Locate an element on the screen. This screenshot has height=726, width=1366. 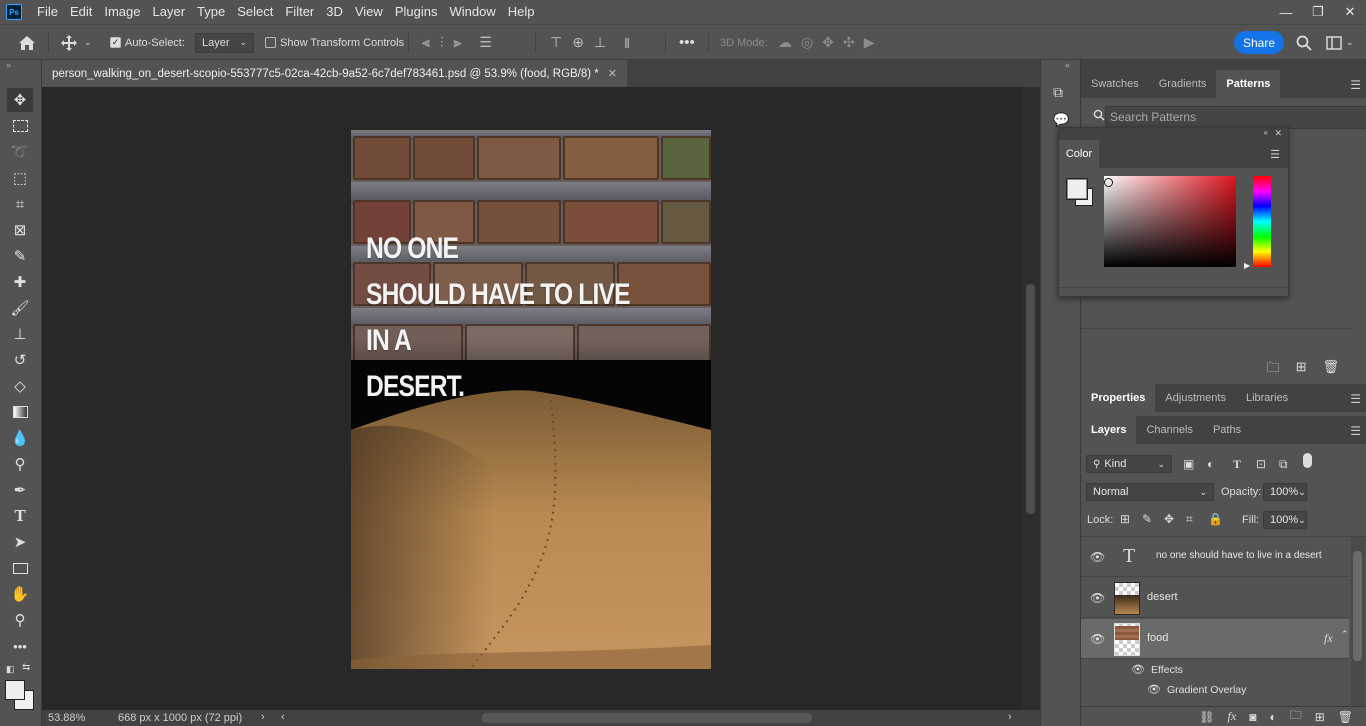
shape-filter-icon: ⊡ is located at coordinates (1261, 464).